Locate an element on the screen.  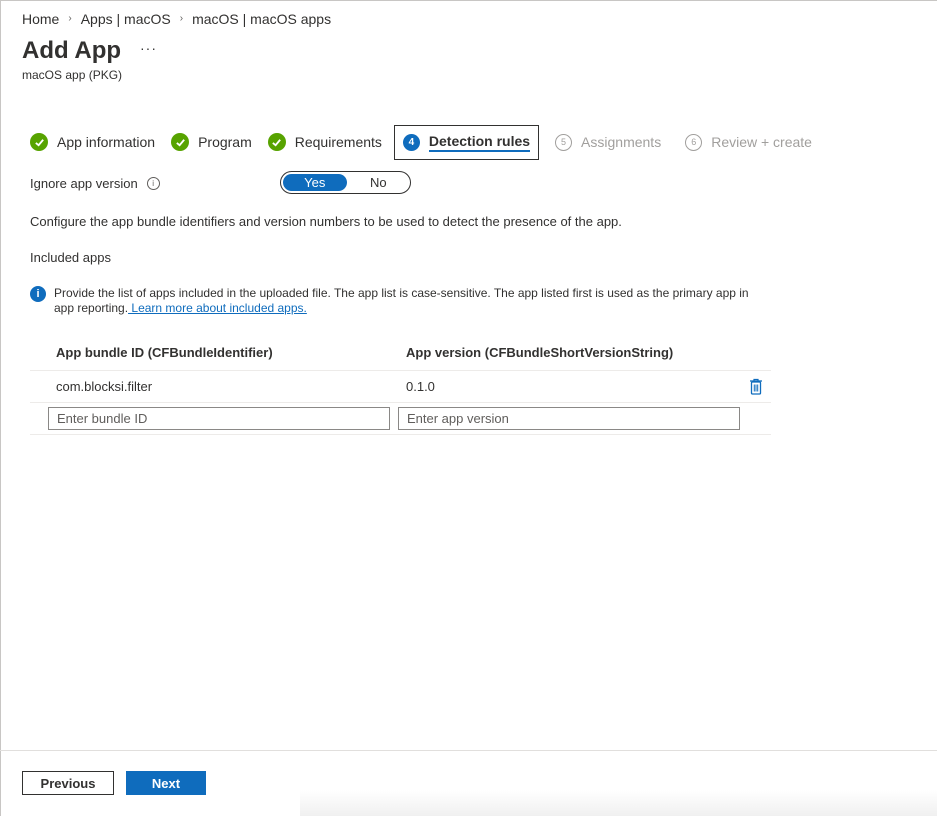
toggle-yes: Yes is located at coordinates (315, 182).